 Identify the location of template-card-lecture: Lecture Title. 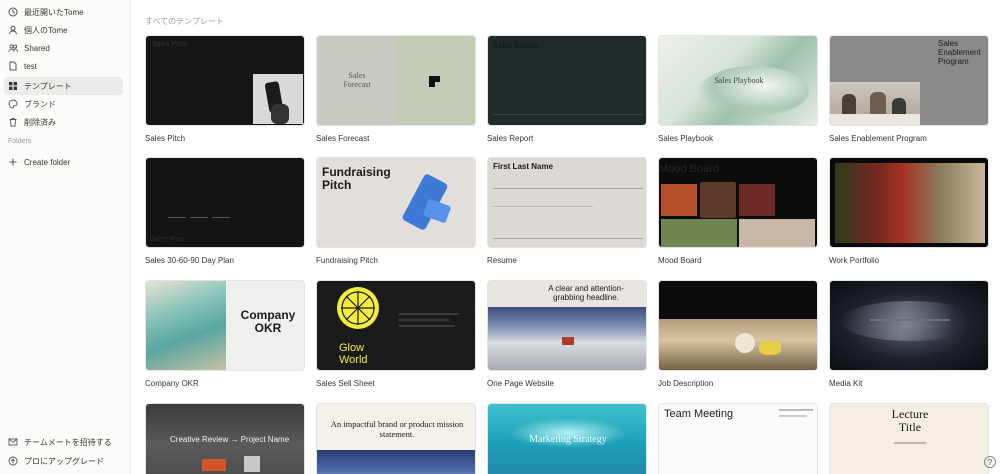
(909, 438).